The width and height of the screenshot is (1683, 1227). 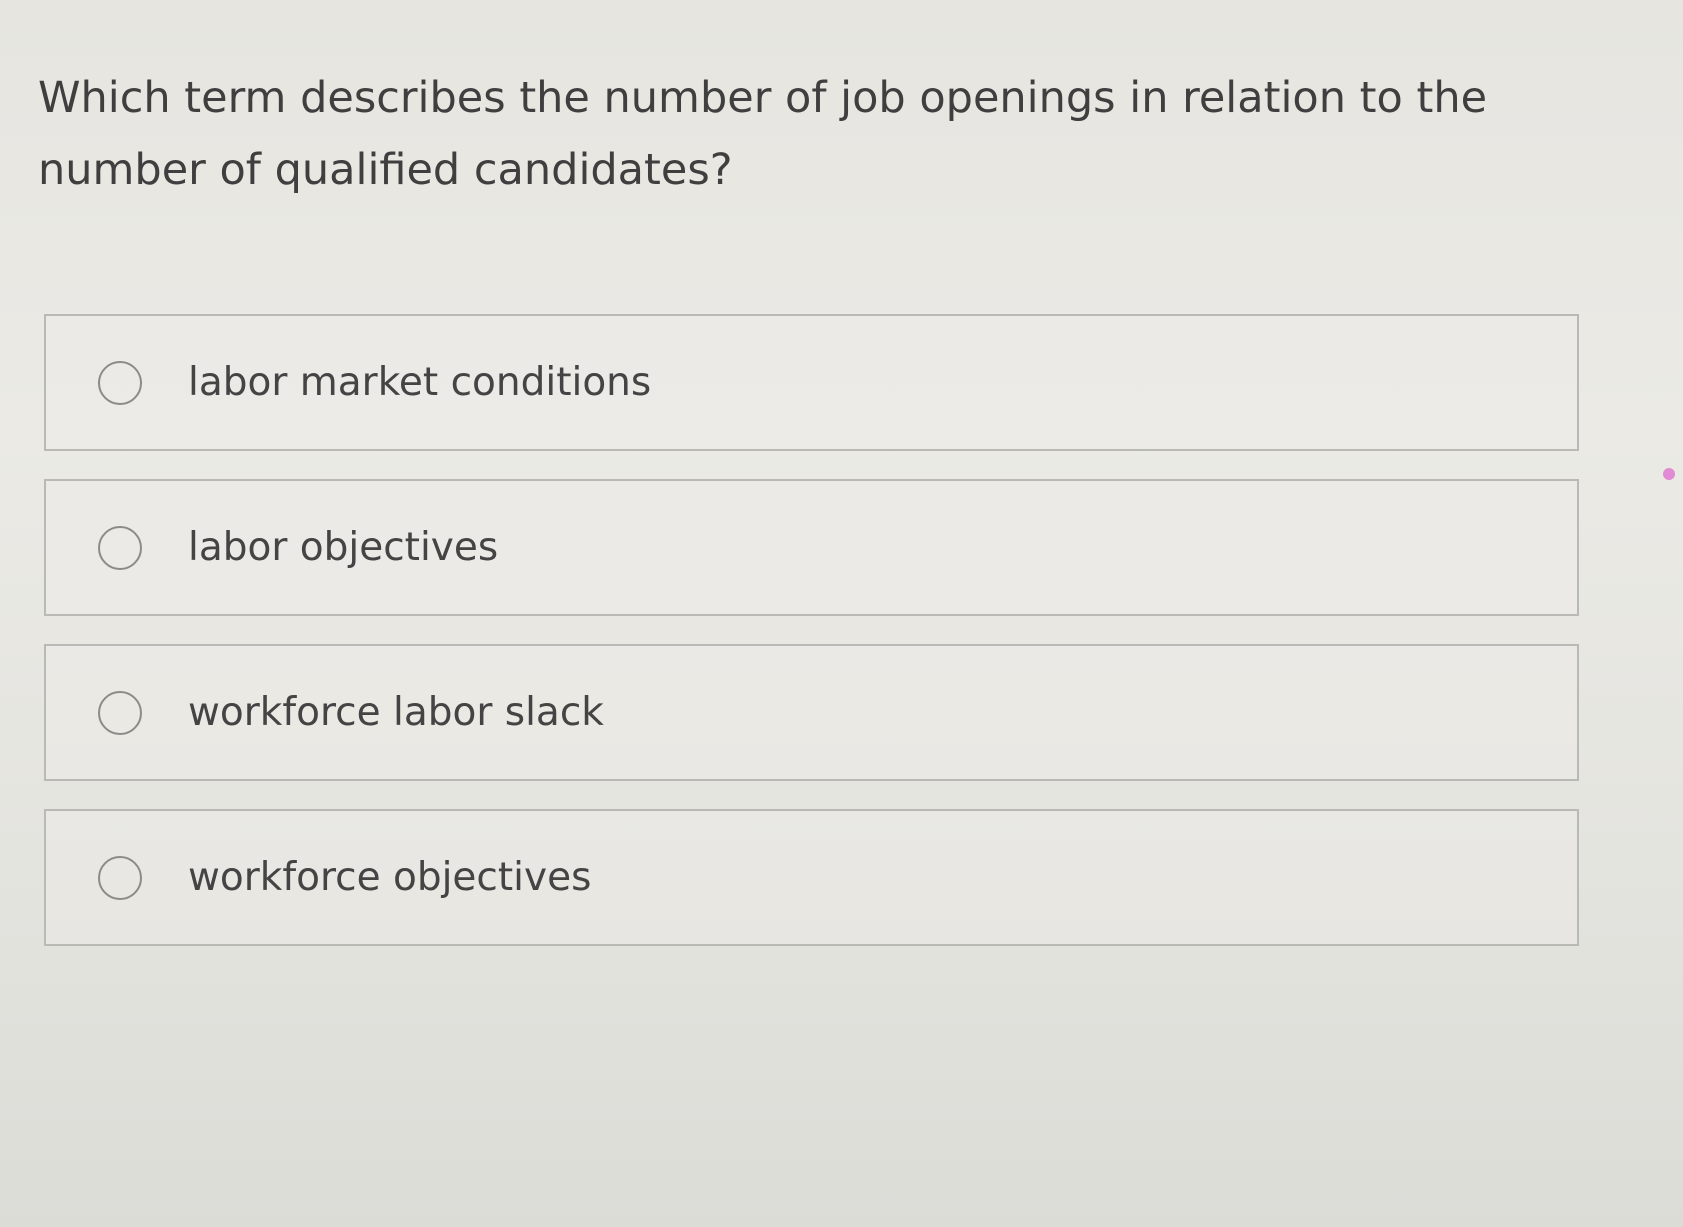 What do you see at coordinates (396, 712) in the screenshot?
I see `option-label: workforce labor slack` at bounding box center [396, 712].